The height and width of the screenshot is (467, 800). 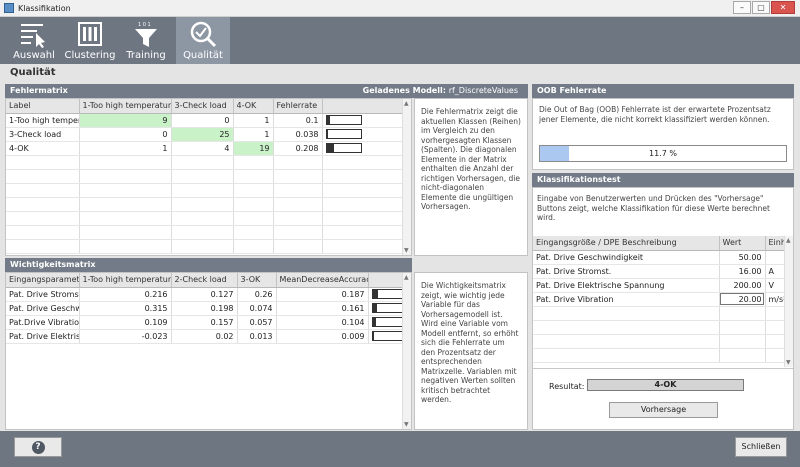 I want to click on app-icon, so click(x=9, y=8).